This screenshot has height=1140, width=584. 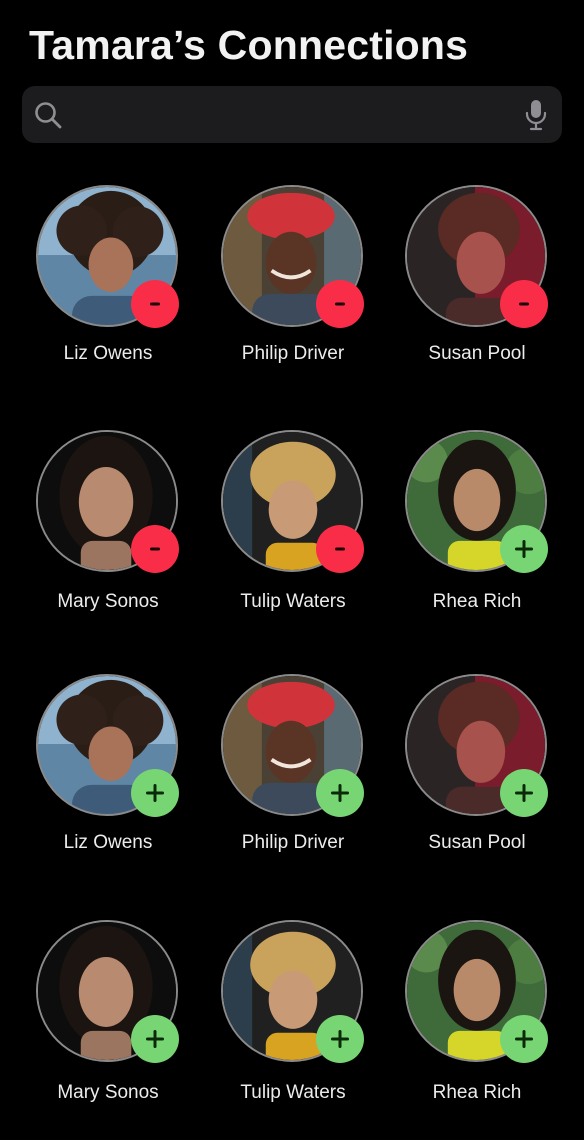 I want to click on mic-icon, so click(x=536, y=115).